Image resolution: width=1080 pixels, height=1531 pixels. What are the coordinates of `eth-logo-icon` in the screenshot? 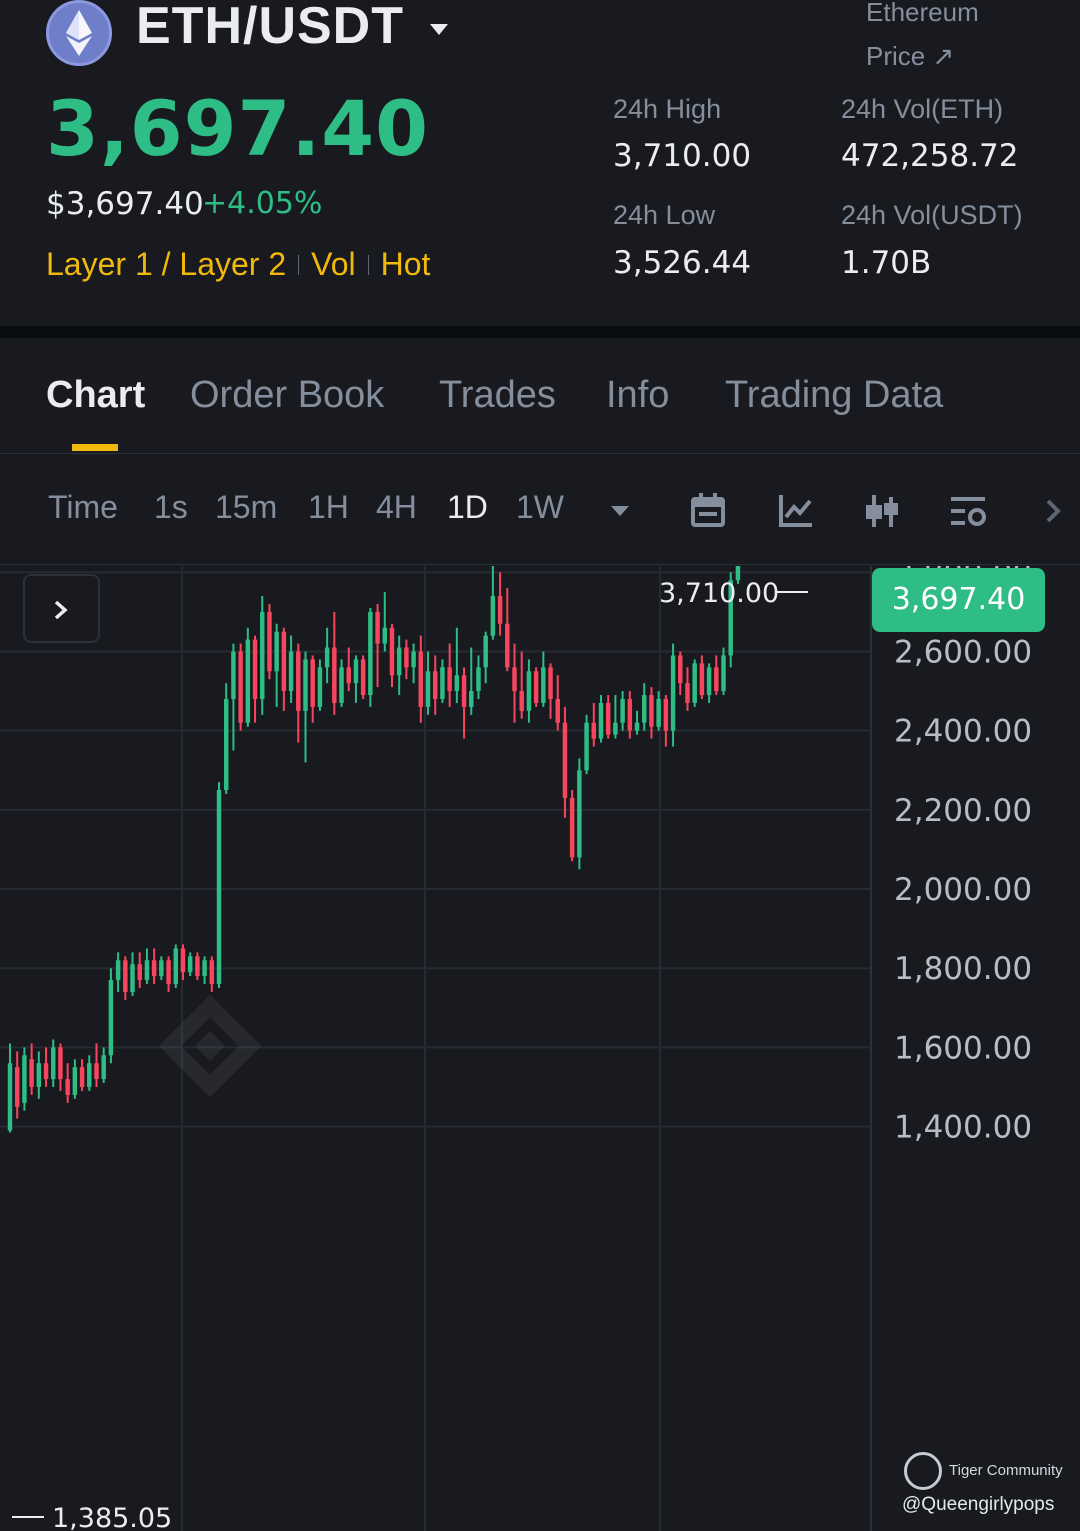 It's located at (79, 33).